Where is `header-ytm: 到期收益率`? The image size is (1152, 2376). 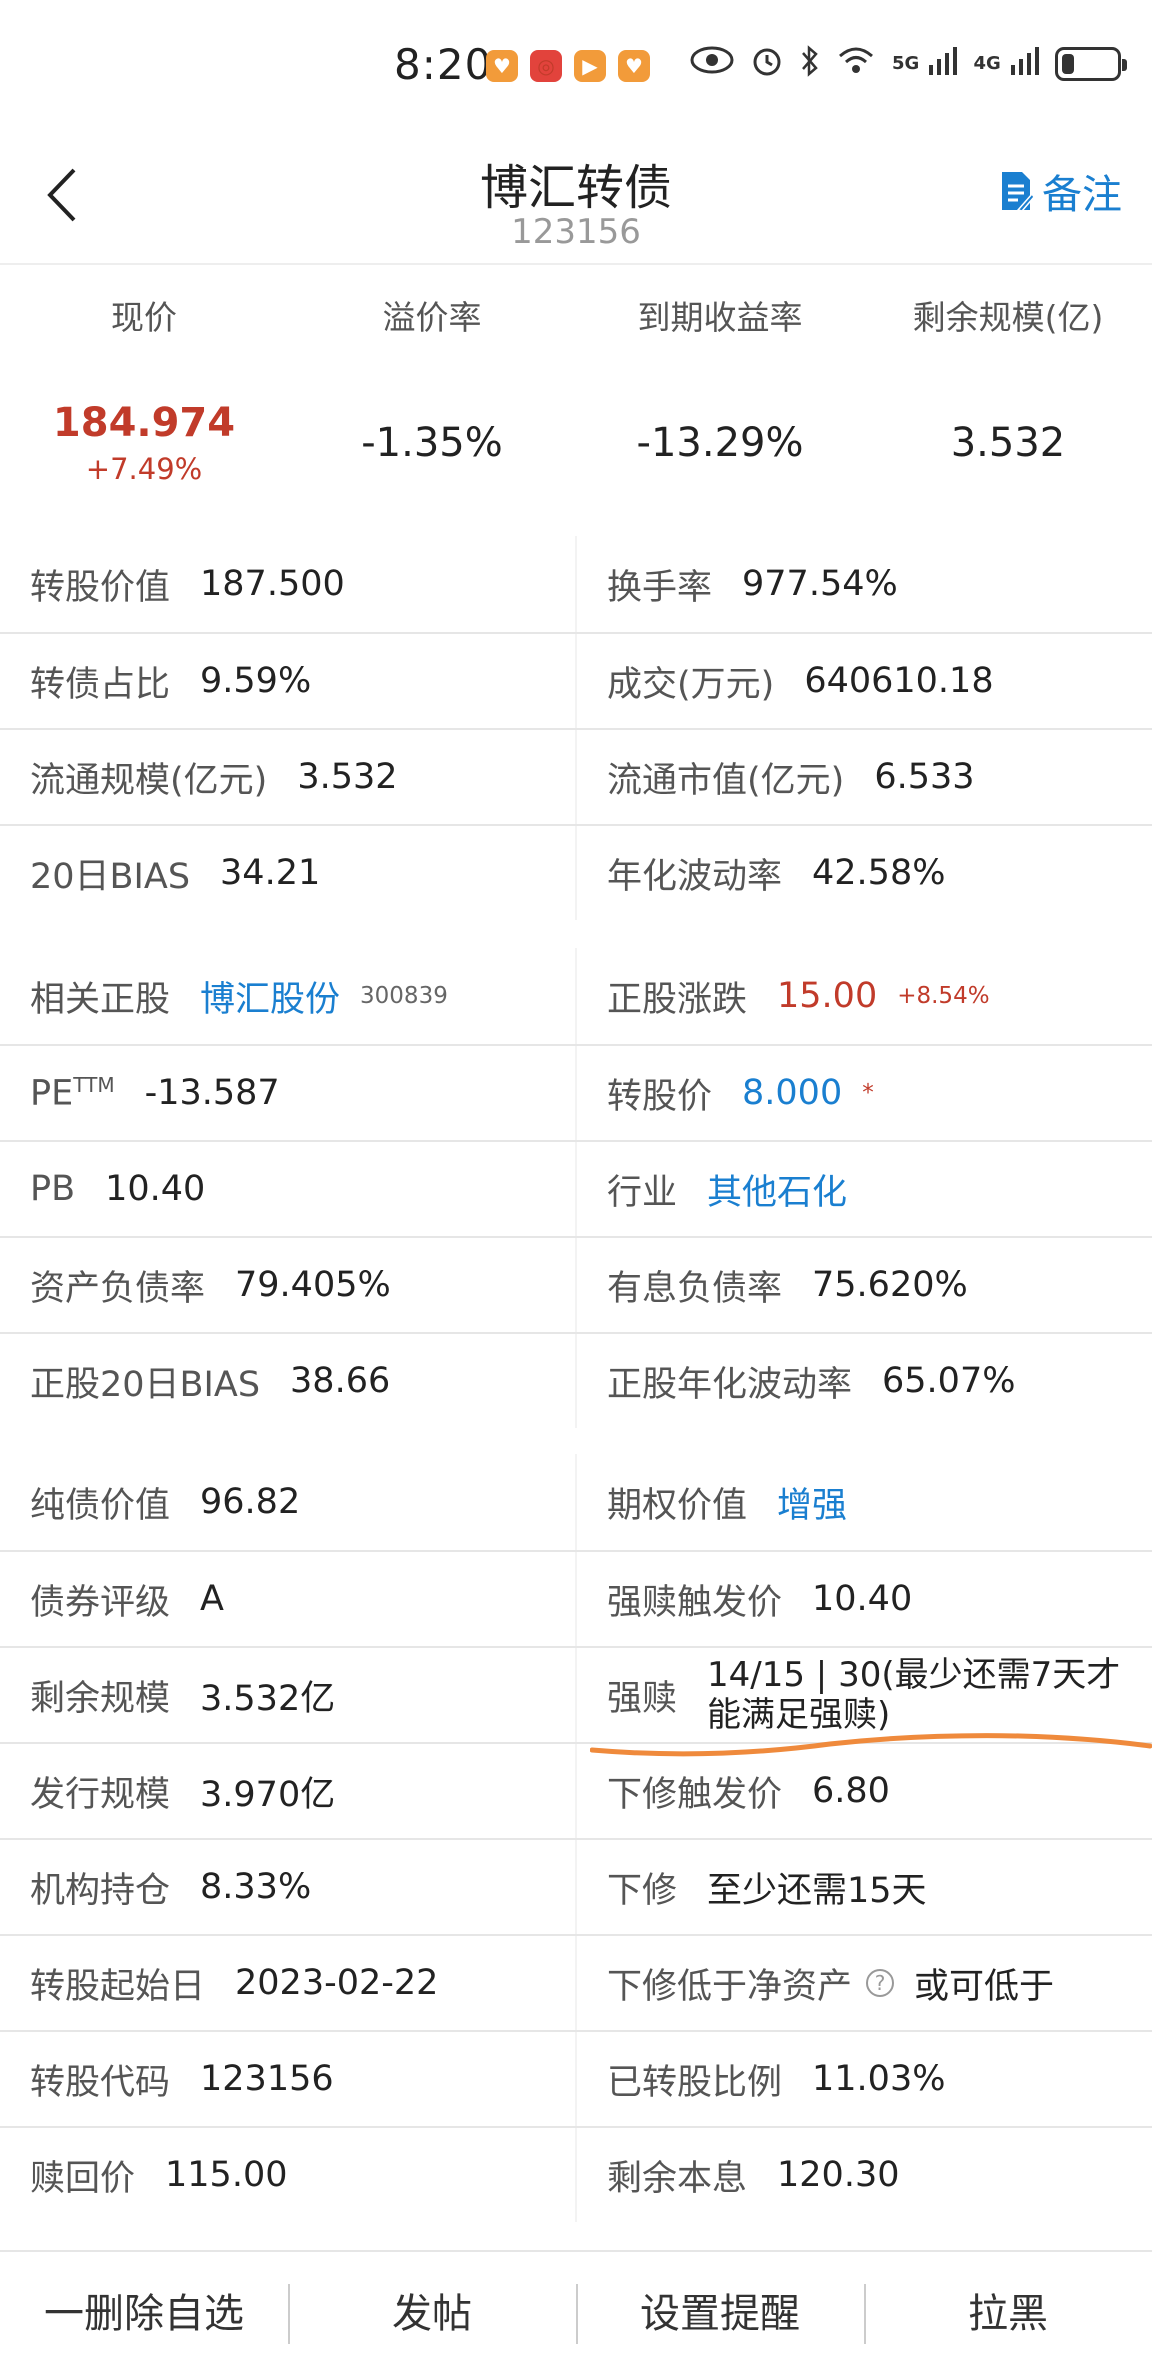 header-ytm: 到期收益率 is located at coordinates (720, 317).